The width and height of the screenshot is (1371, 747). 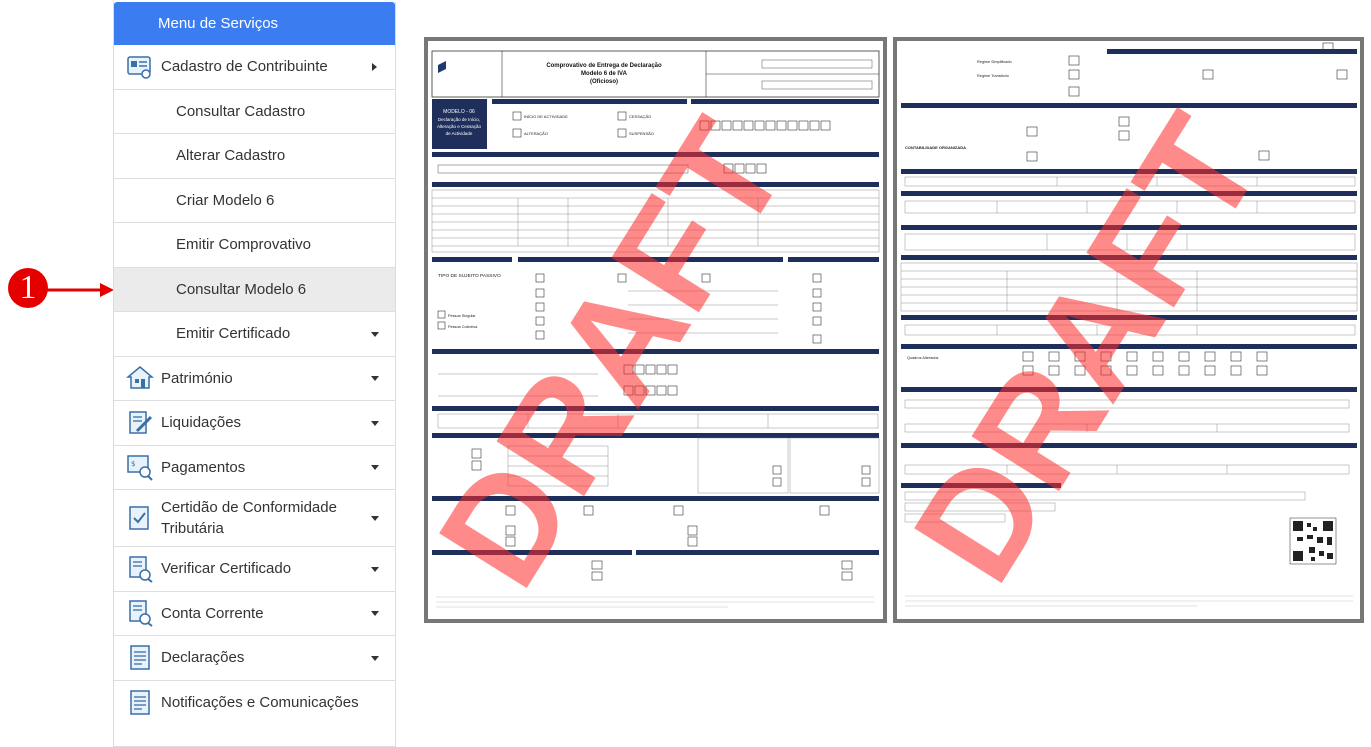 What do you see at coordinates (141, 422) in the screenshot?
I see `document-pencil-icon` at bounding box center [141, 422].